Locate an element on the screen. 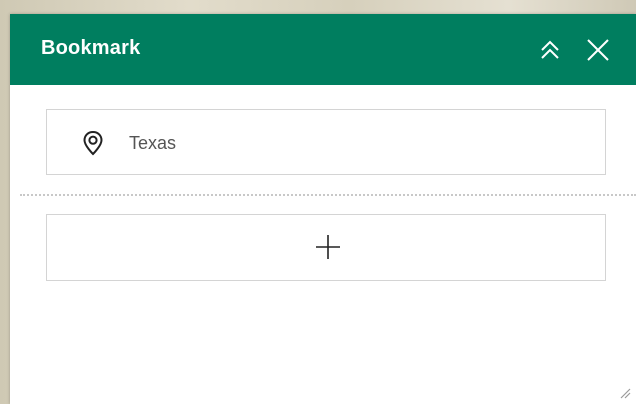 The height and width of the screenshot is (404, 636). divider is located at coordinates (328, 195).